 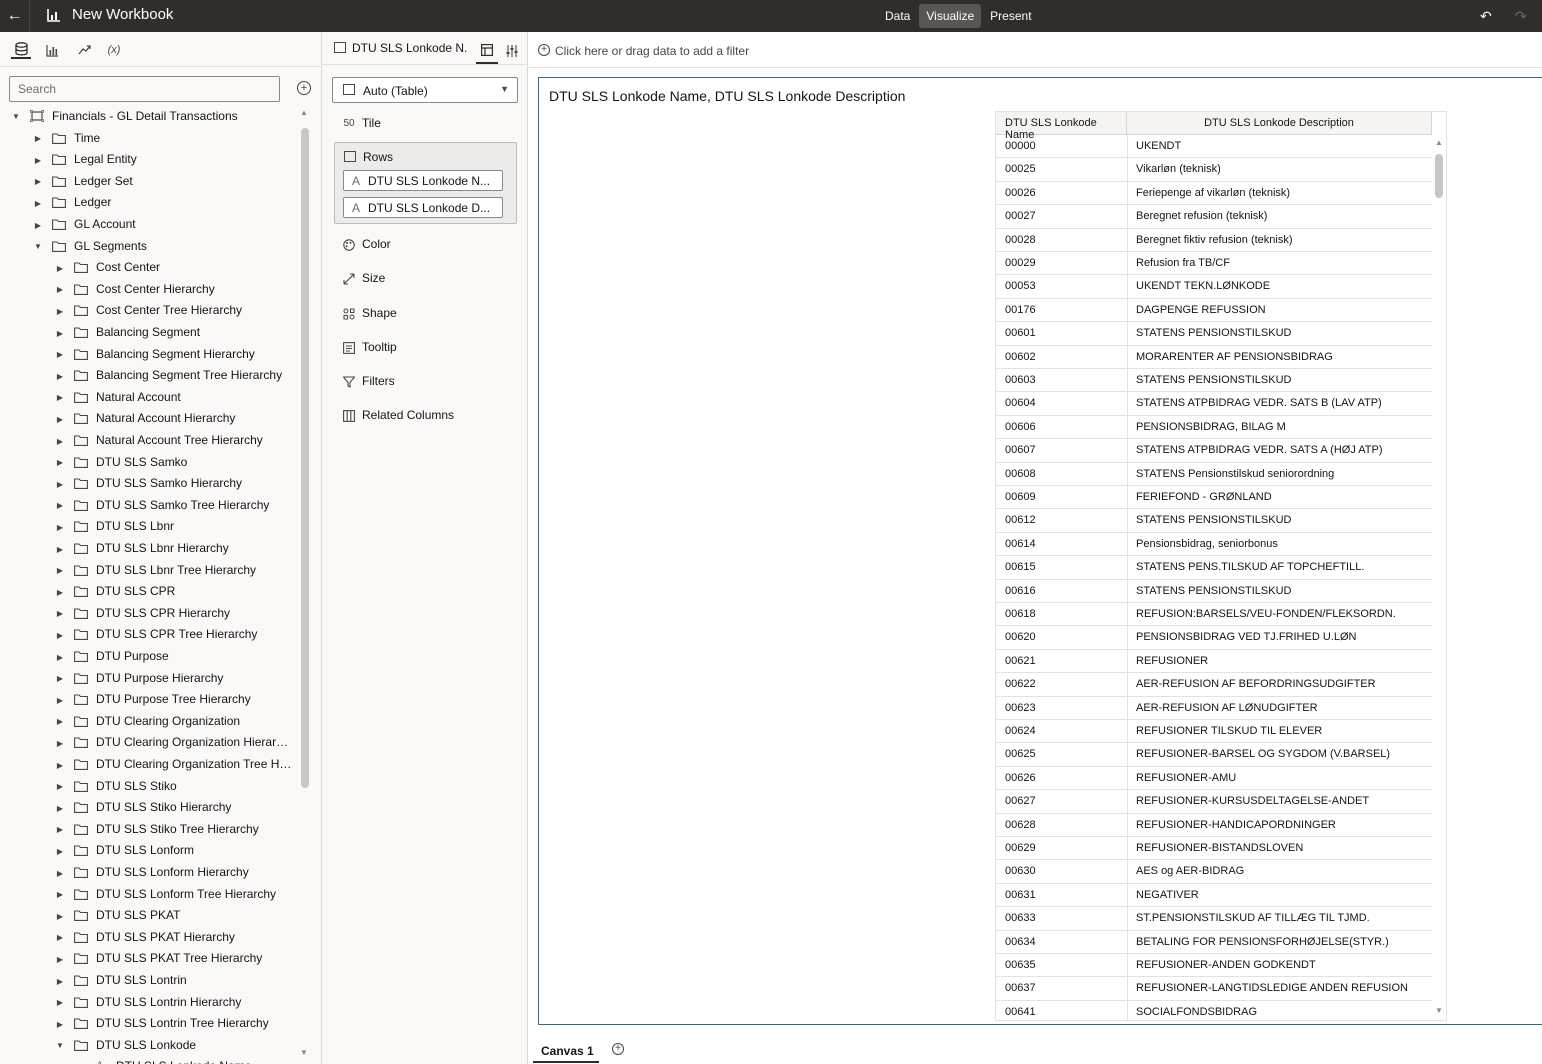 What do you see at coordinates (1214, 170) in the screenshot?
I see `table-row: 00025 Vikarløn (teknisk)` at bounding box center [1214, 170].